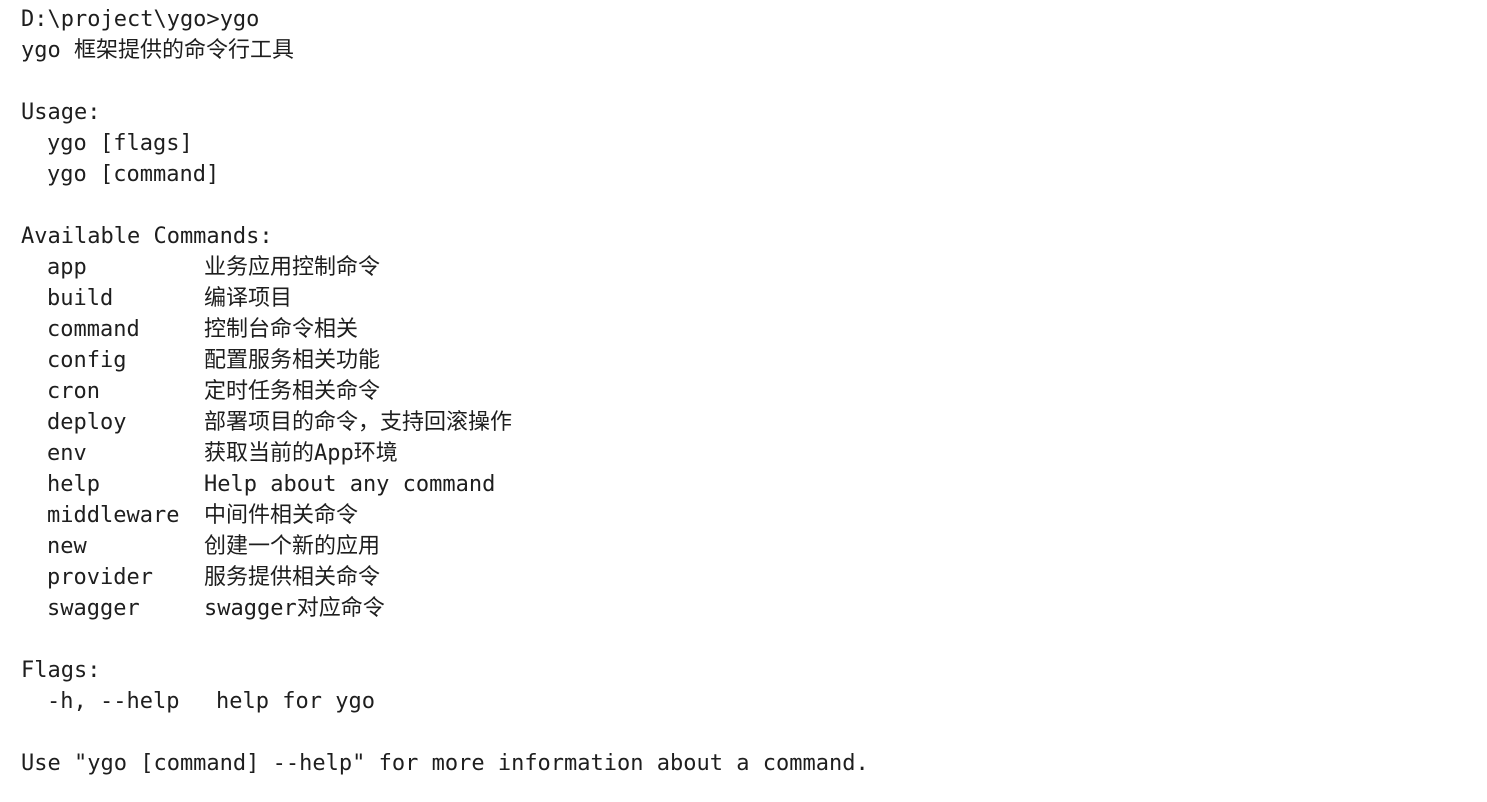  What do you see at coordinates (93, 608) in the screenshot?
I see `command-name: swagger` at bounding box center [93, 608].